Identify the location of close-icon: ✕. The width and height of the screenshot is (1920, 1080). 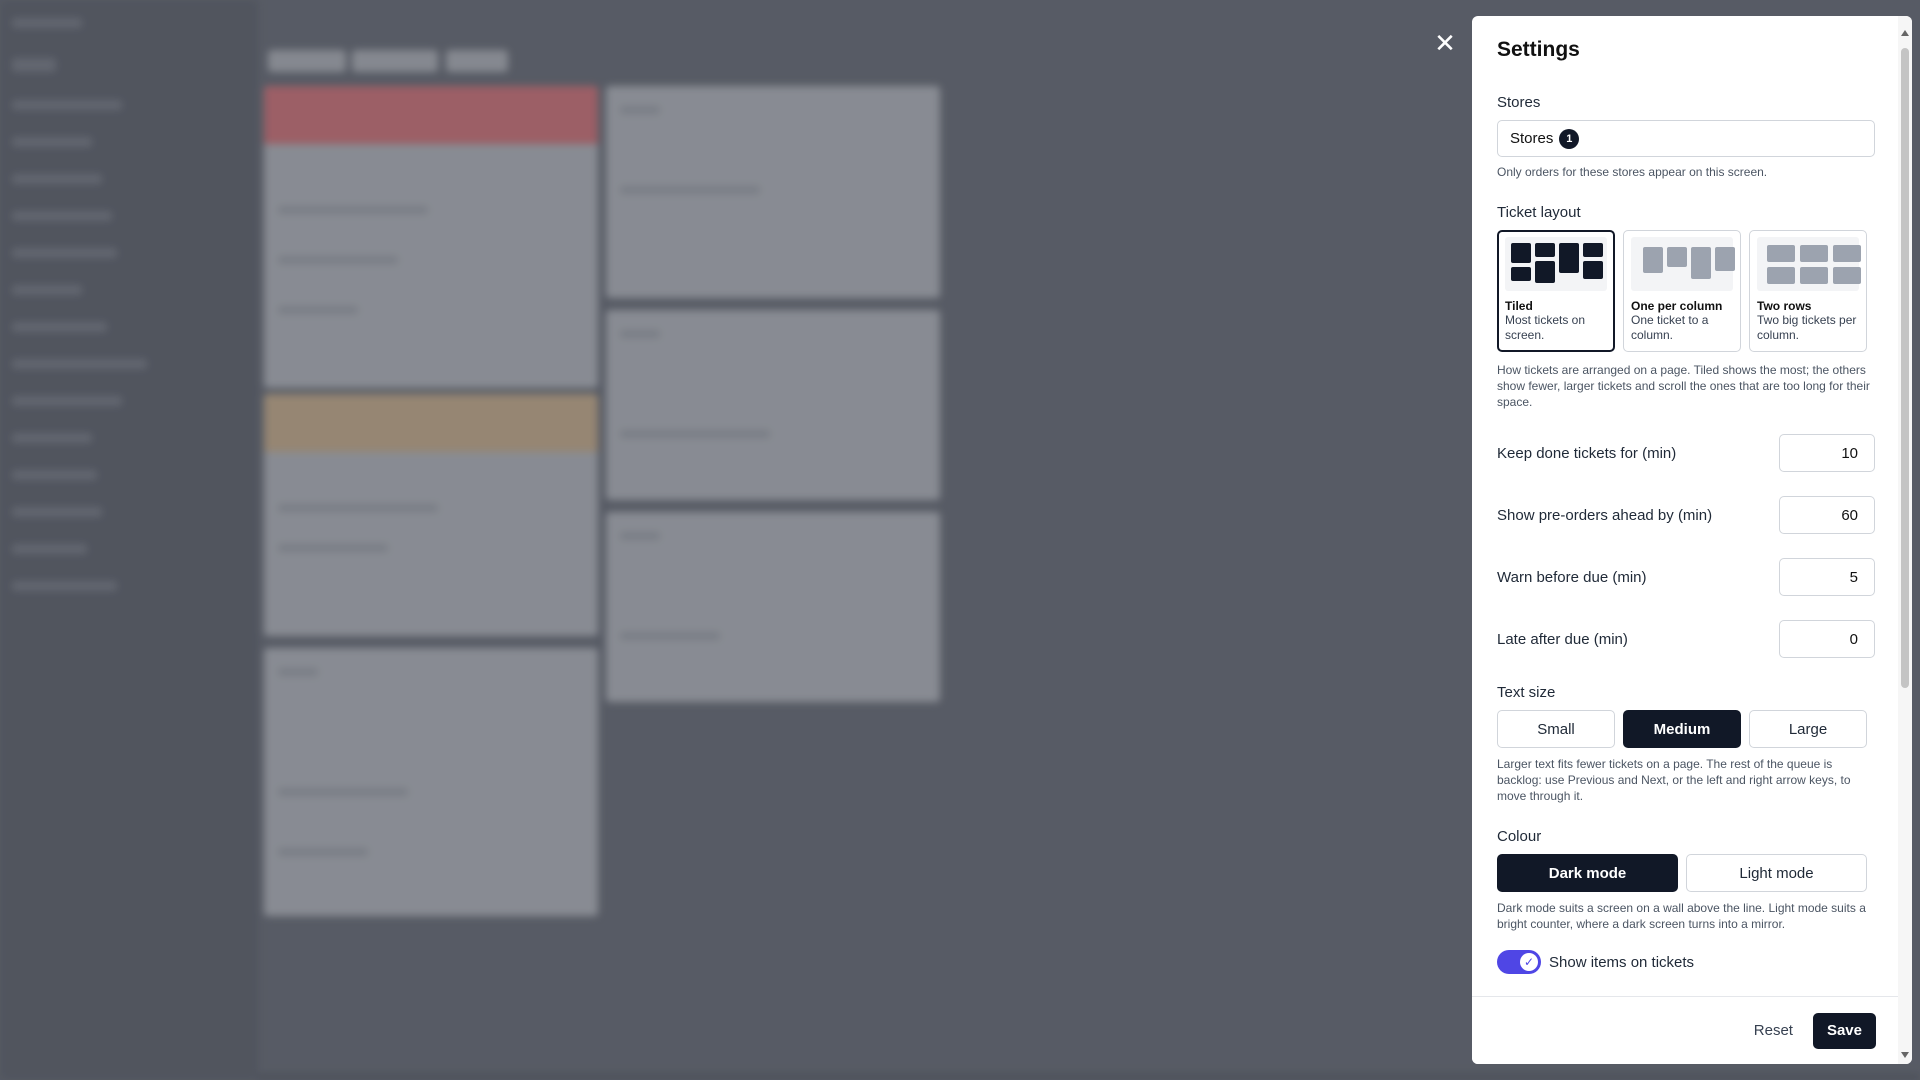
(1445, 43).